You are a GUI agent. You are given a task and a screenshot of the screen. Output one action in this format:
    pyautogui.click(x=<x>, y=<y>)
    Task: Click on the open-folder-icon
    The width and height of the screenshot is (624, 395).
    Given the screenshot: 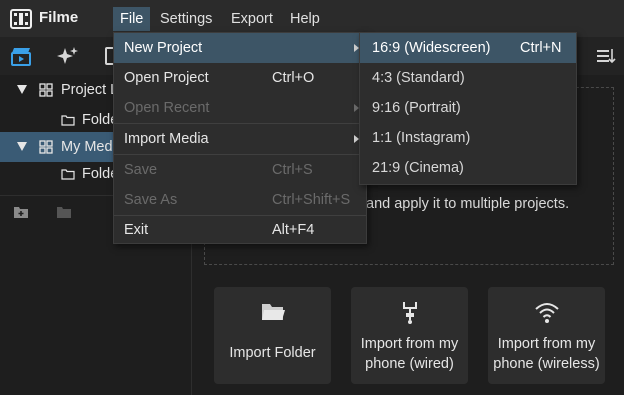 What is the action you would take?
    pyautogui.click(x=273, y=312)
    